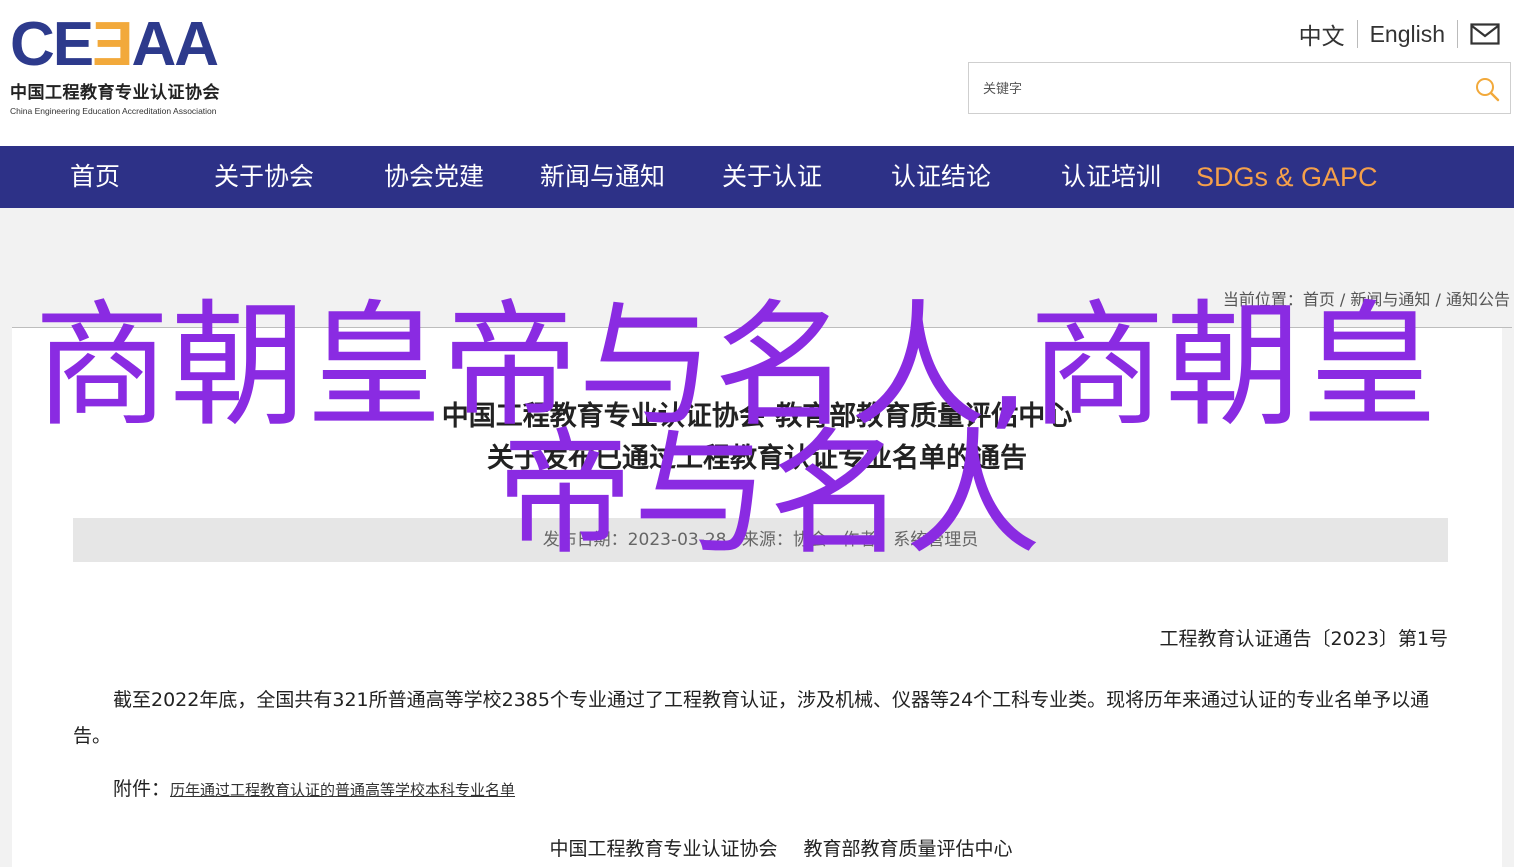 The image size is (1514, 867). Describe the element at coordinates (1487, 89) in the screenshot. I see `magnifier-icon` at that location.